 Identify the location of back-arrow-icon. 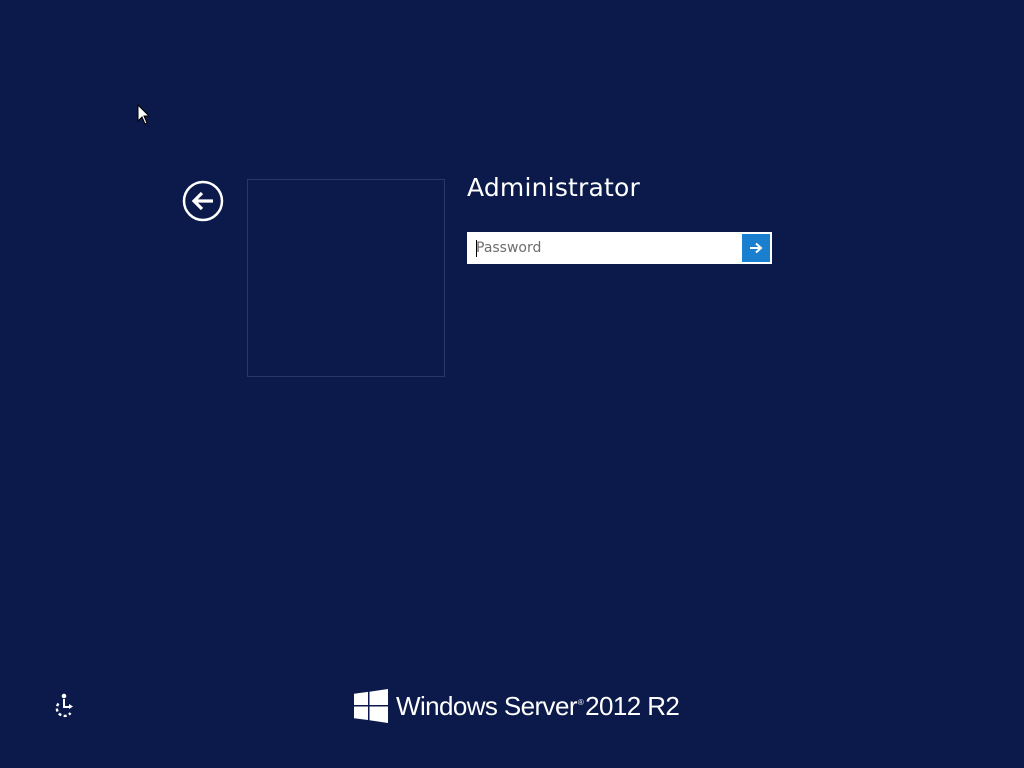
(203, 201).